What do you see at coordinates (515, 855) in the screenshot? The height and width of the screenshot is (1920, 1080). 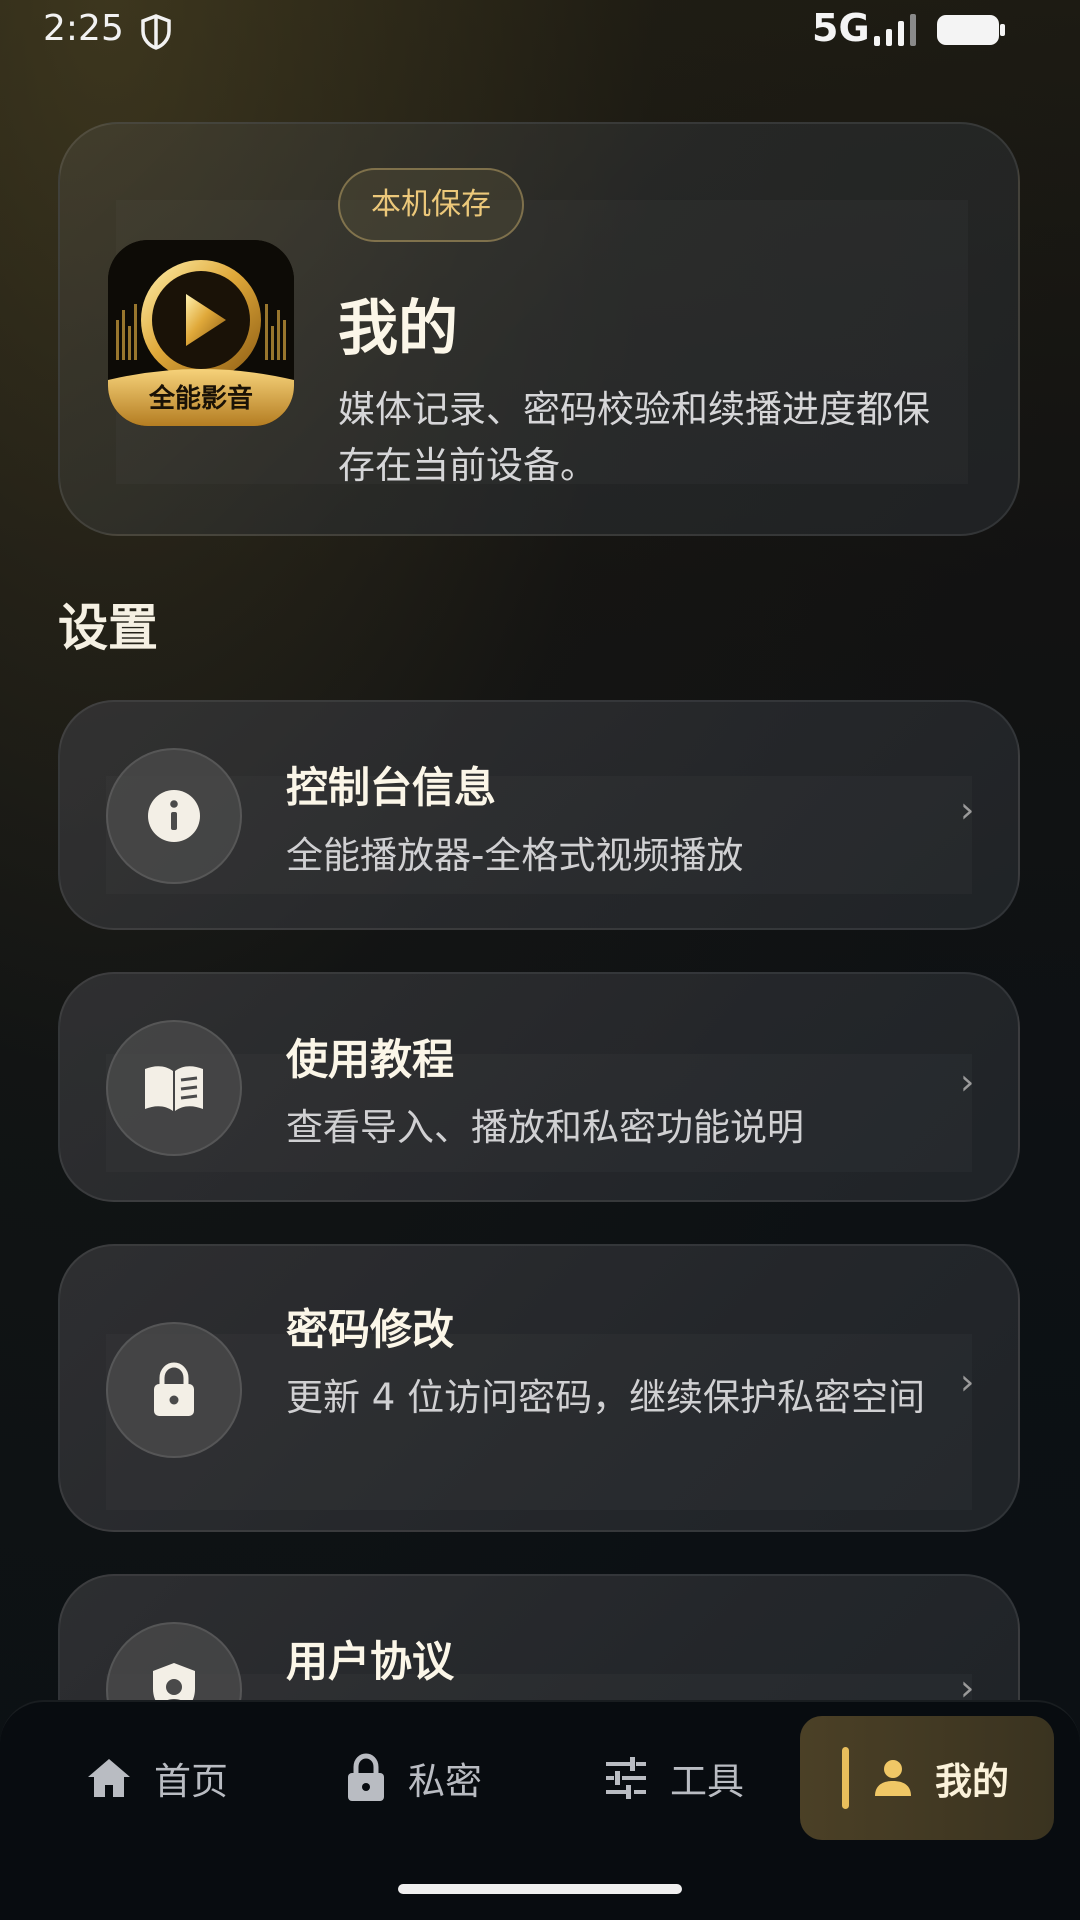 I see `setting-subtitle: 全能播放器-全格式视频播放` at bounding box center [515, 855].